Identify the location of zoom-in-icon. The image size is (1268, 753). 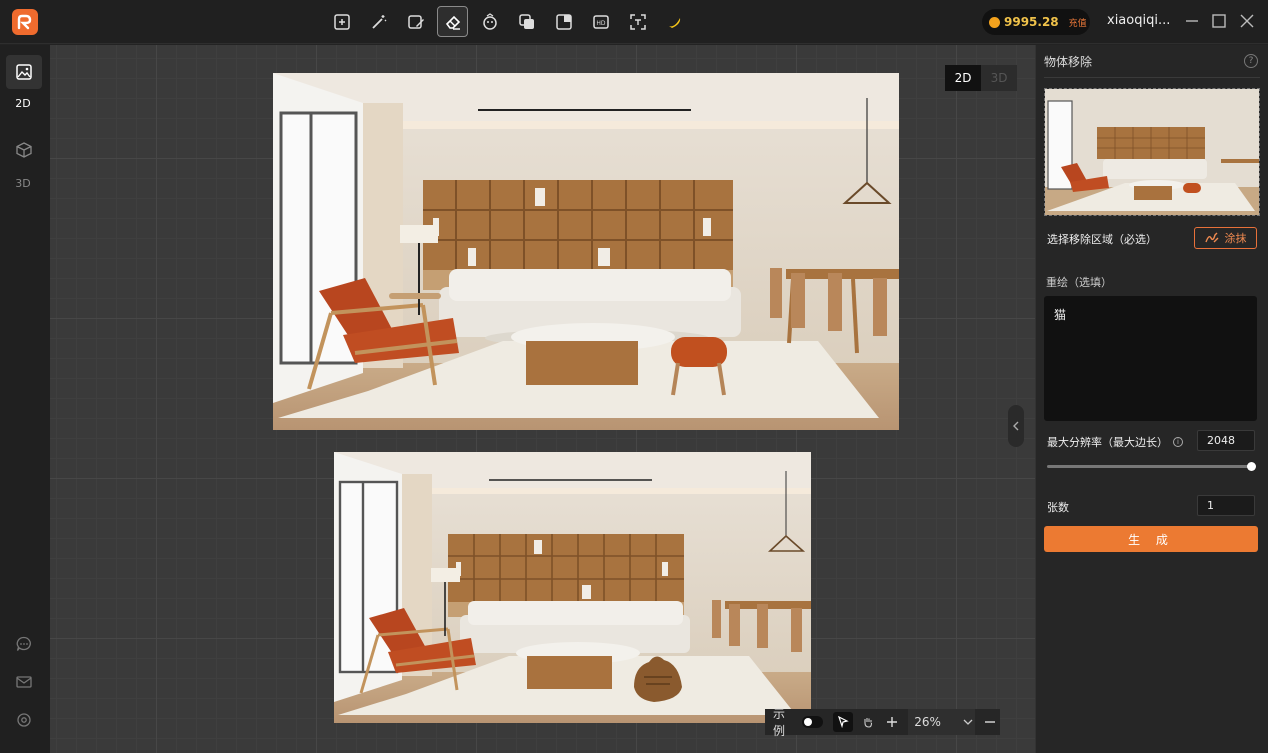
(893, 722).